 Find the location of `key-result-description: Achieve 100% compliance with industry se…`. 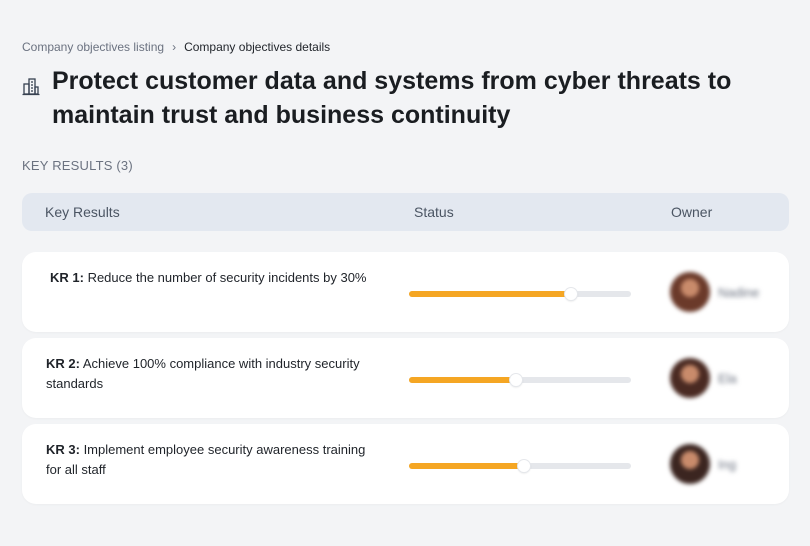

key-result-description: Achieve 100% compliance with industry se… is located at coordinates (203, 373).